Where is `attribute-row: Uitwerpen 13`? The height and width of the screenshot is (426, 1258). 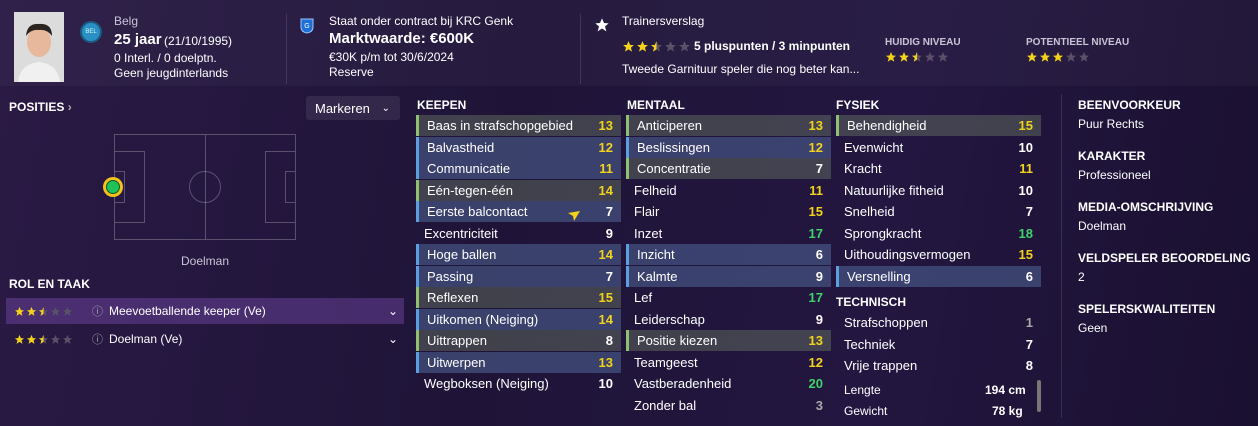 attribute-row: Uitwerpen 13 is located at coordinates (518, 362).